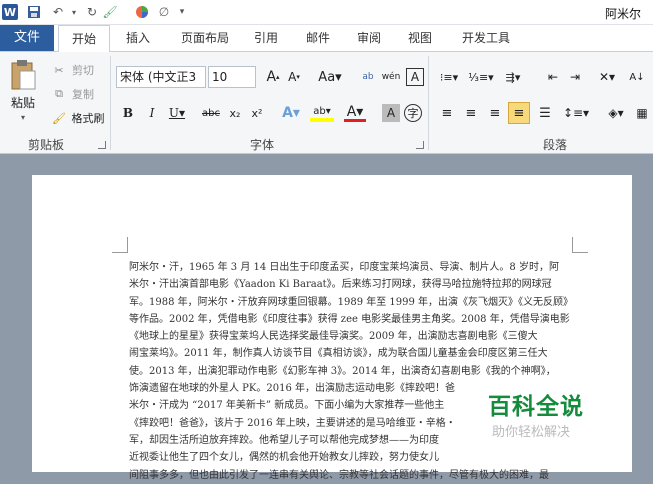  I want to click on color-wheel-icon, so click(142, 12).